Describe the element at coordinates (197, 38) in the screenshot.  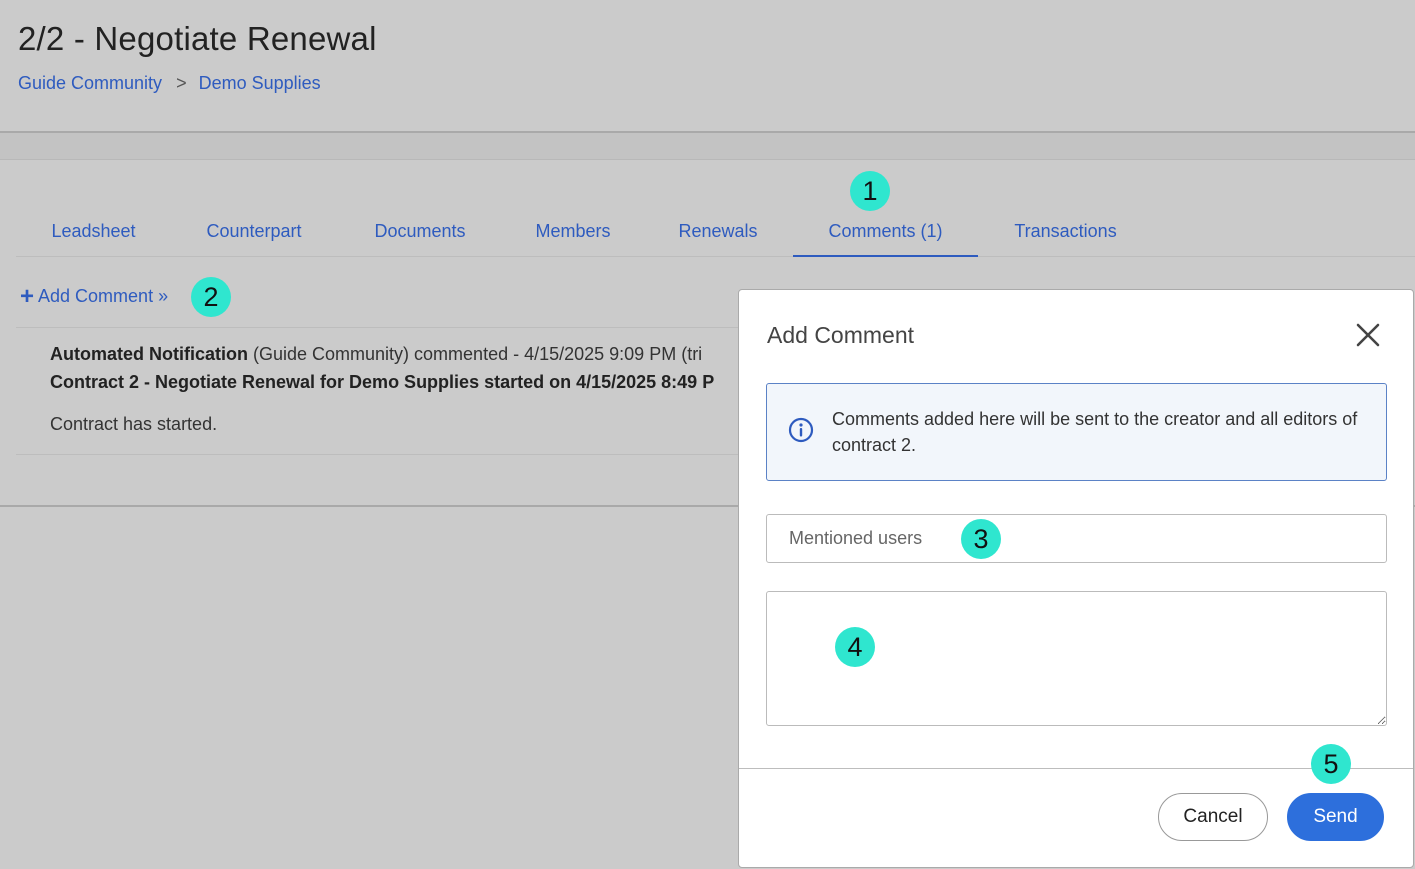
I see `page-title: 2/2 - Negotiate Renewal` at that location.